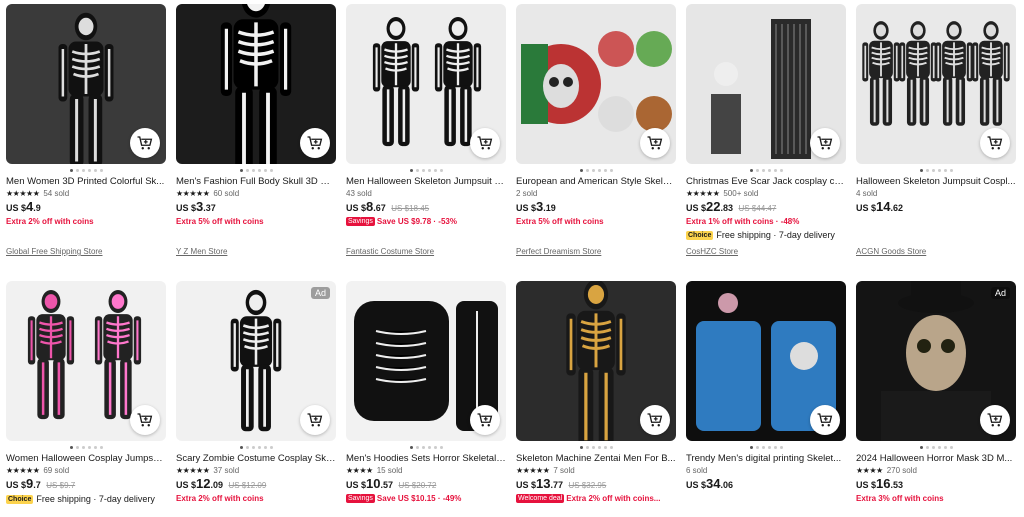 The image size is (1024, 517). What do you see at coordinates (221, 483) in the screenshot?
I see `price: US $12.09 US $12.09` at bounding box center [221, 483].